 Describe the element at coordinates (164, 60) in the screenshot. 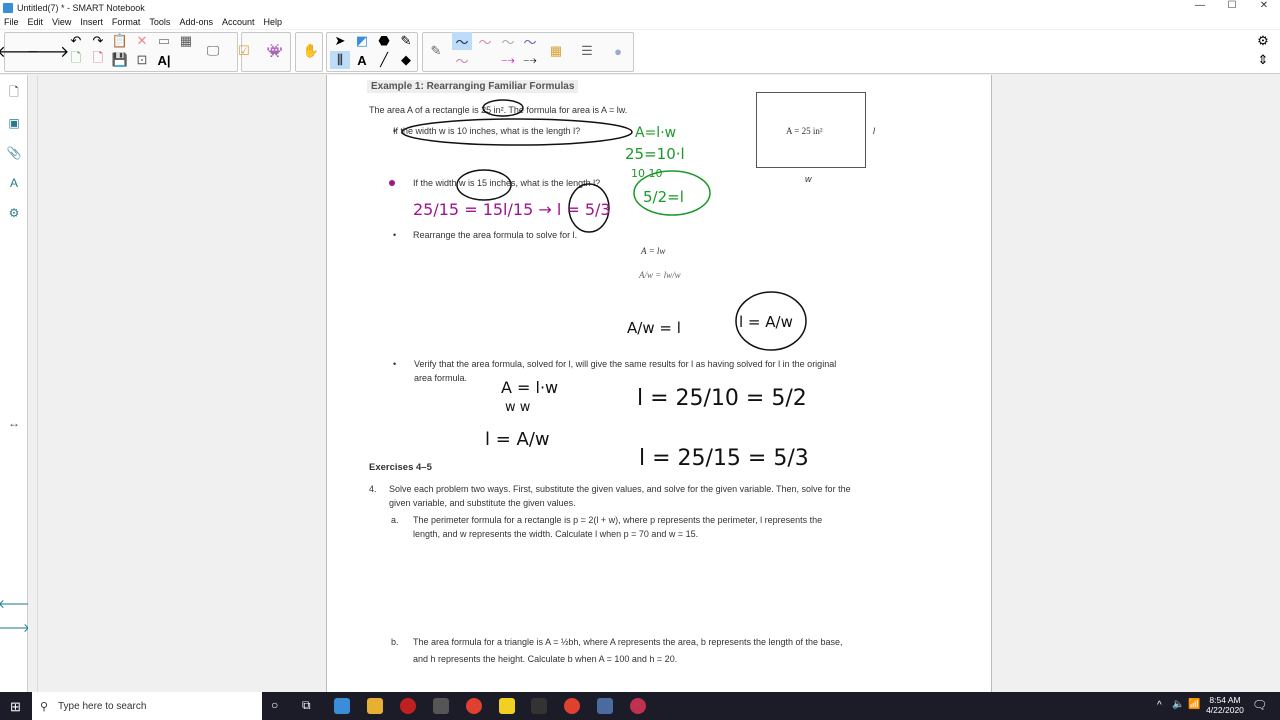

I see `text-properties-icon: A|` at that location.